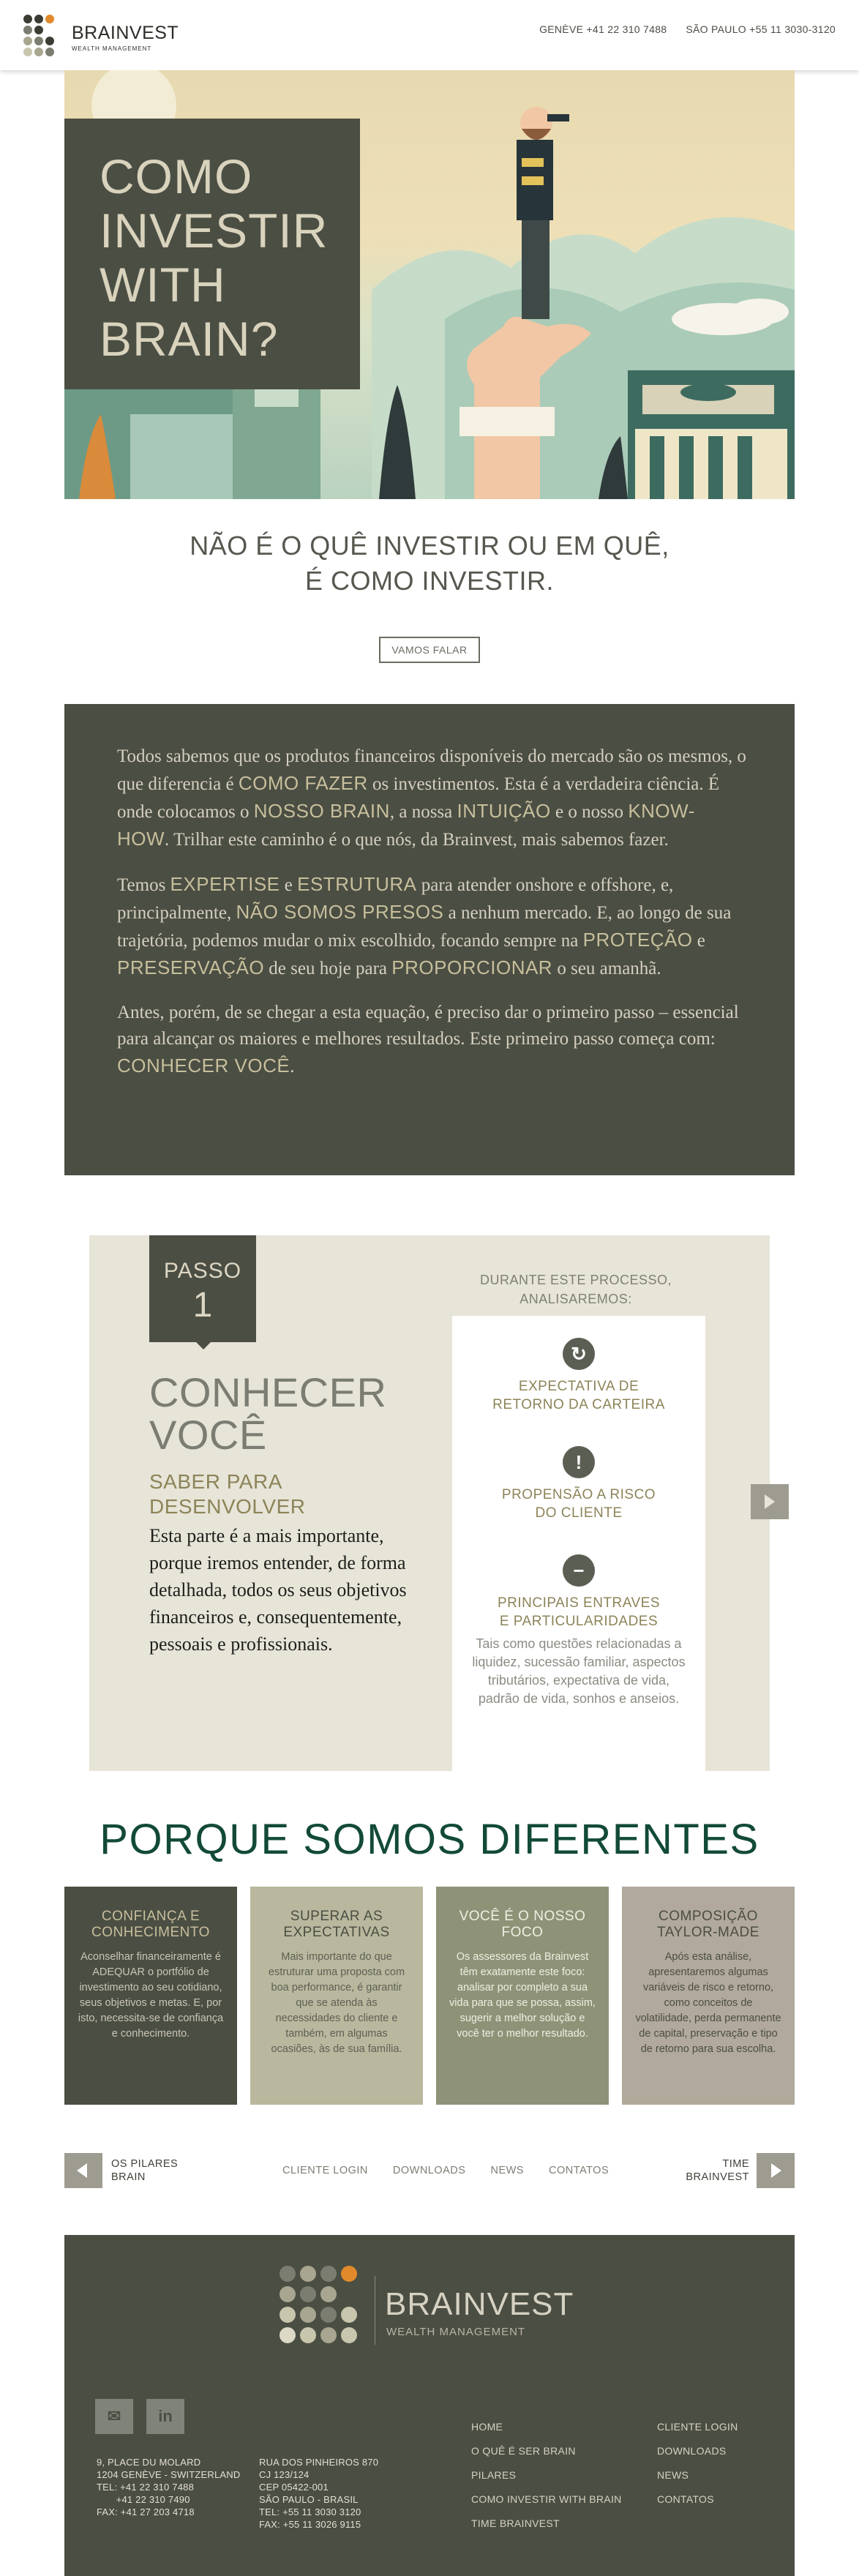  I want to click on feature-title-line-1: PRINCIPAIS ENTRAVES, so click(579, 1603).